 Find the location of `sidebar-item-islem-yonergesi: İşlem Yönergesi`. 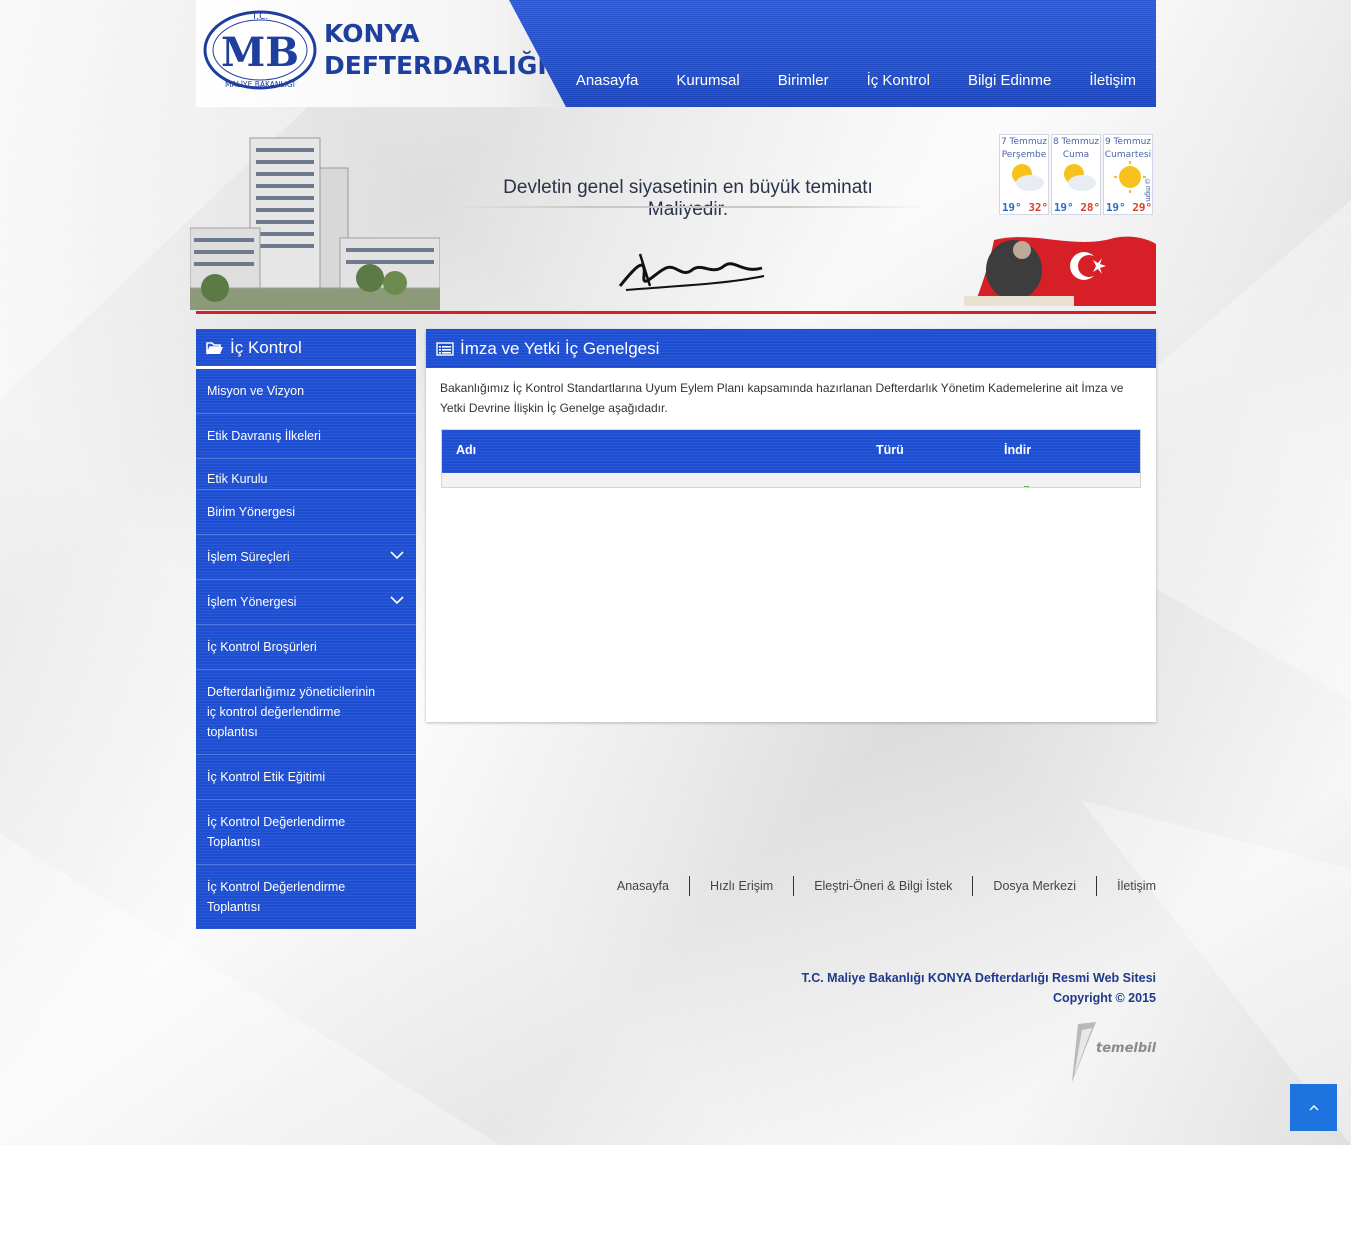

sidebar-item-islem-yonergesi: İşlem Yönergesi is located at coordinates (306, 602).